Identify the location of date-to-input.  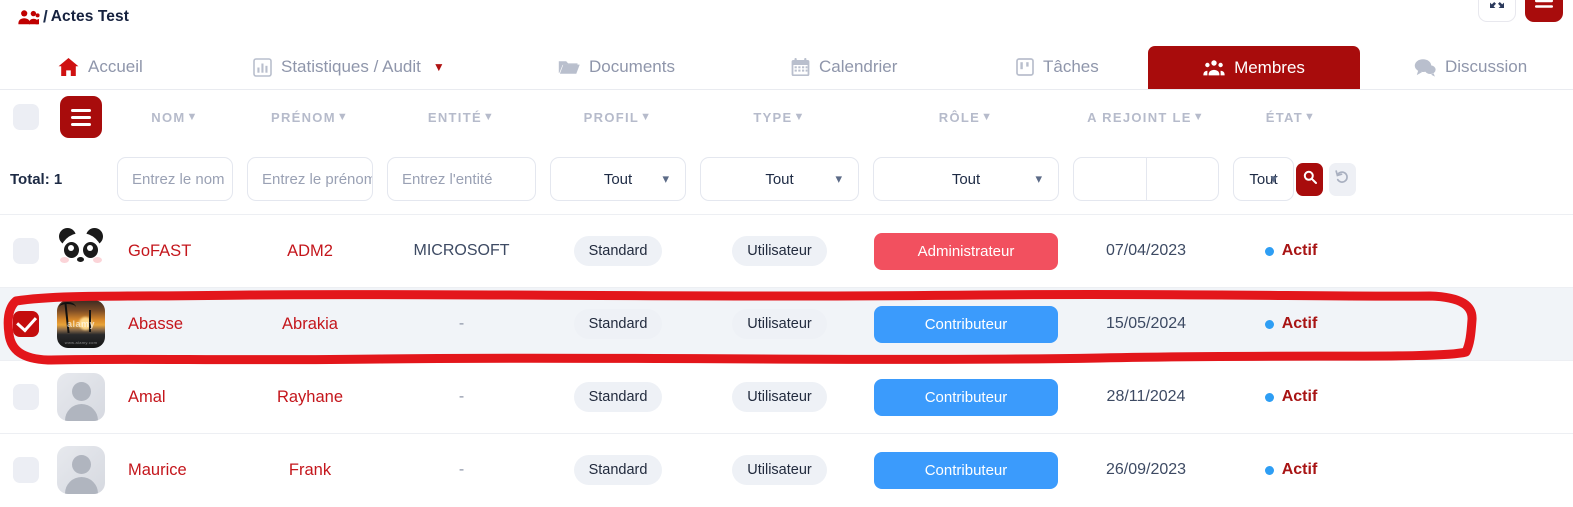
(1182, 179).